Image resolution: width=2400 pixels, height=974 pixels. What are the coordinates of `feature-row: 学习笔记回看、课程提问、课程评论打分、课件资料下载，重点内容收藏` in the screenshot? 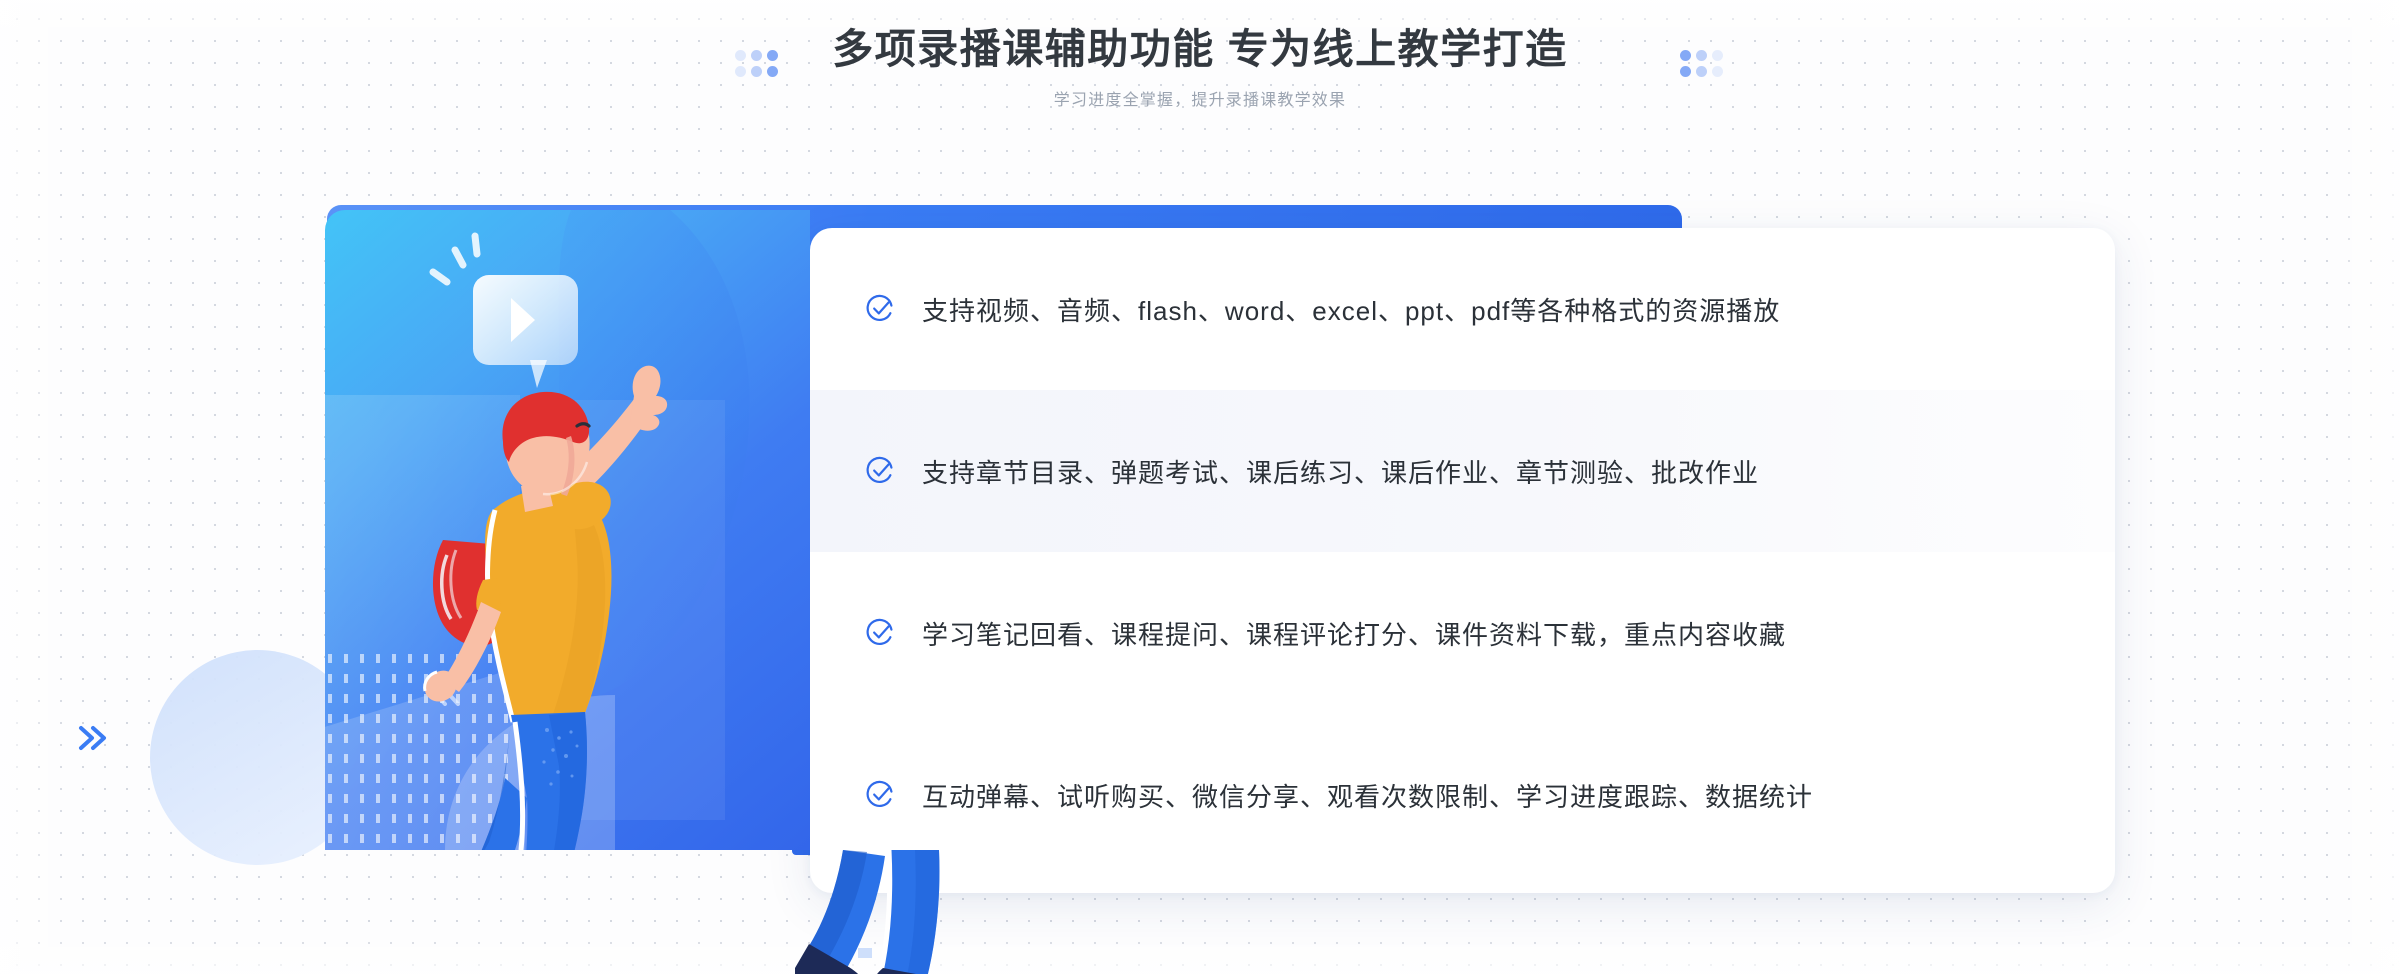 It's located at (1462, 633).